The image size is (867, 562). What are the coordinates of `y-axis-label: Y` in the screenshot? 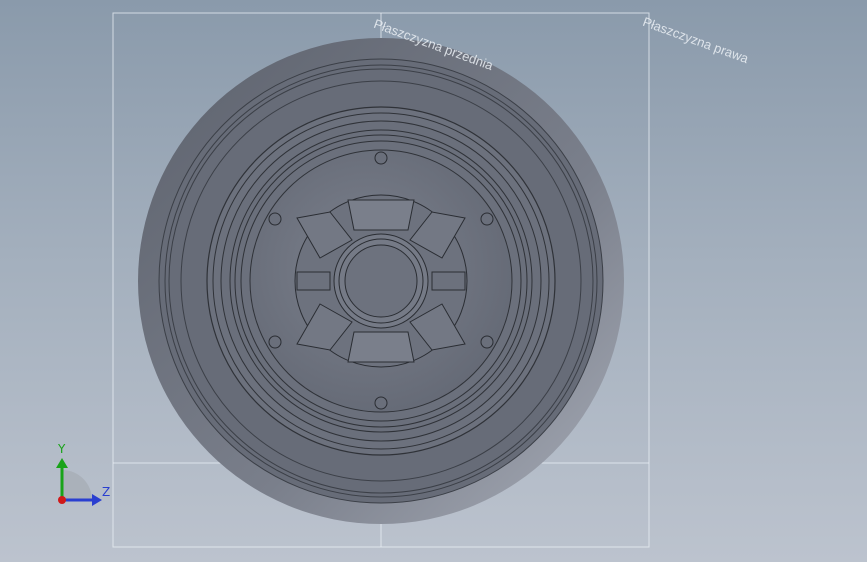 It's located at (62, 449).